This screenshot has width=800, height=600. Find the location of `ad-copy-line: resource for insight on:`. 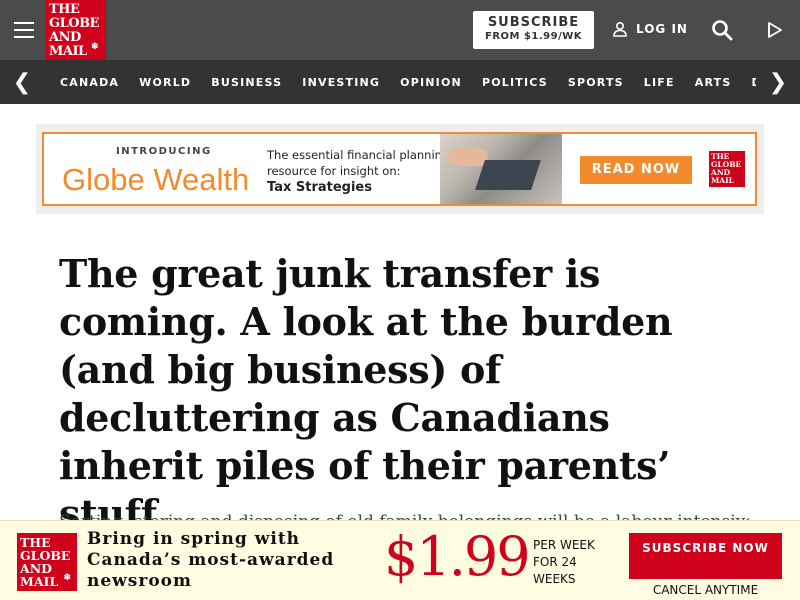

ad-copy-line: resource for insight on: is located at coordinates (334, 171).